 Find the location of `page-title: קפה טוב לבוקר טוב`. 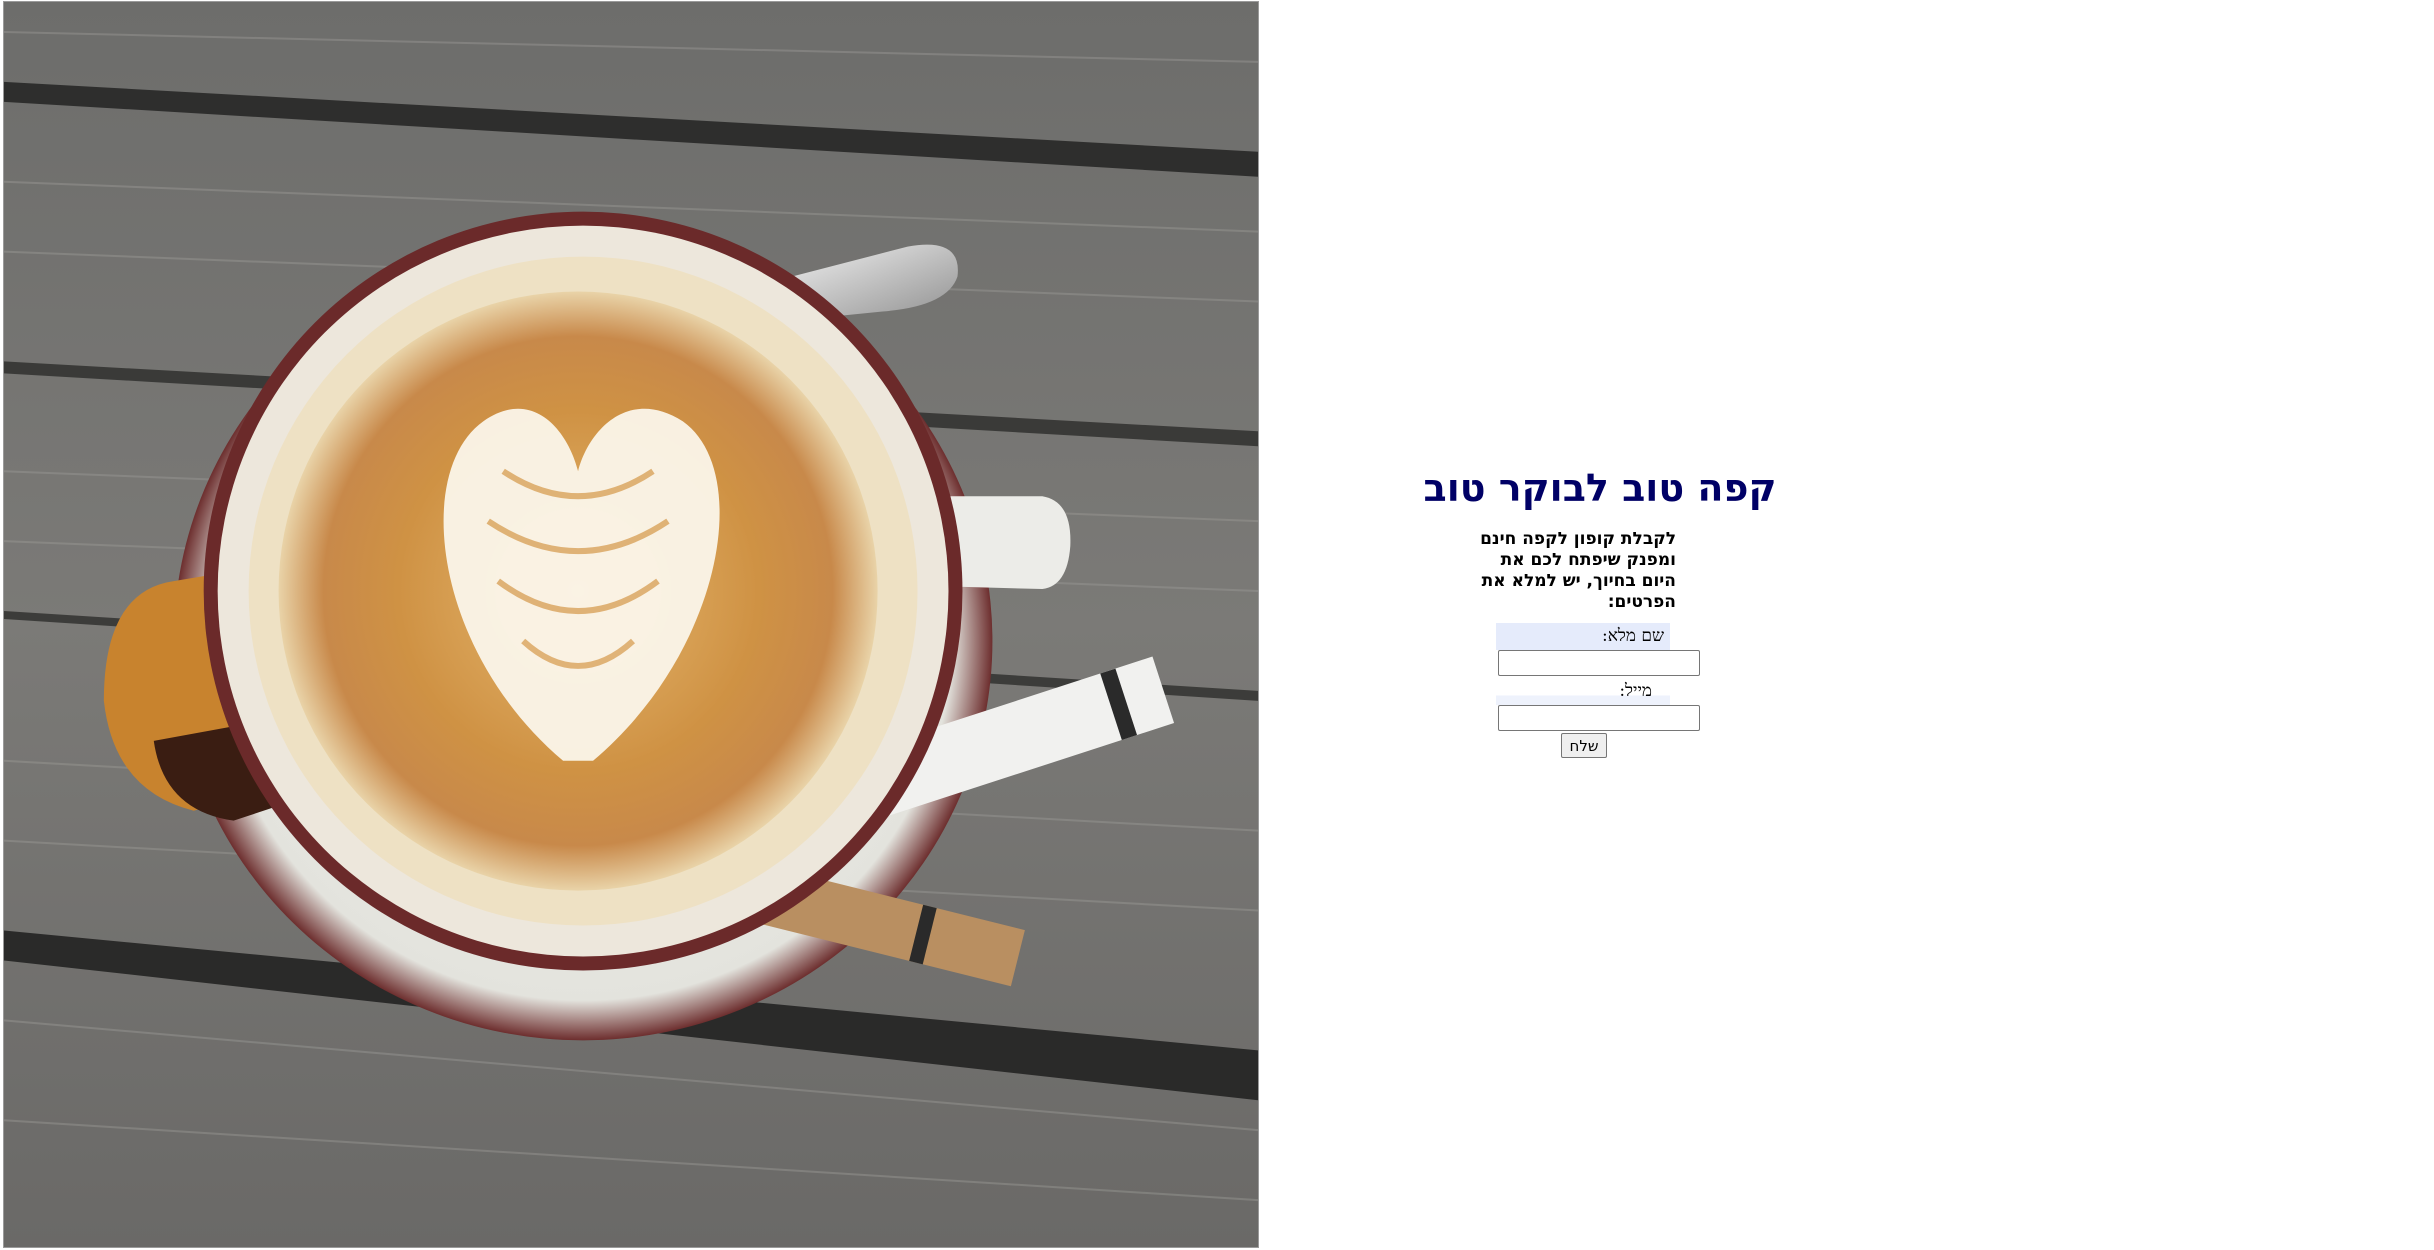

page-title: קפה טוב לבוקר טוב is located at coordinates (1600, 488).